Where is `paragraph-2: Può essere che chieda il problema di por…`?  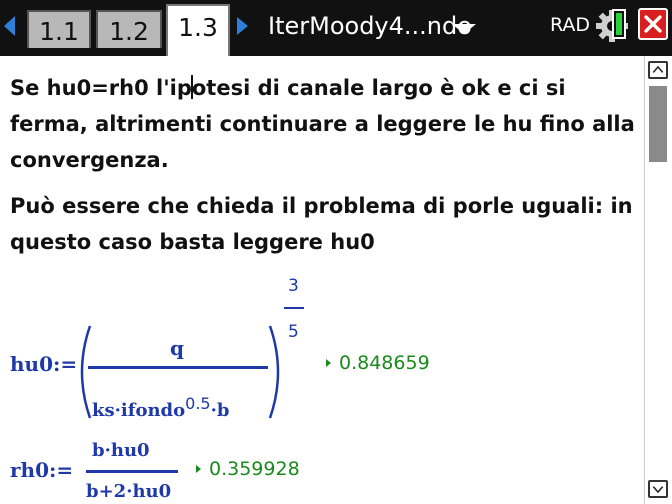
paragraph-2: Può essere che chieda il problema di por… is located at coordinates (325, 224).